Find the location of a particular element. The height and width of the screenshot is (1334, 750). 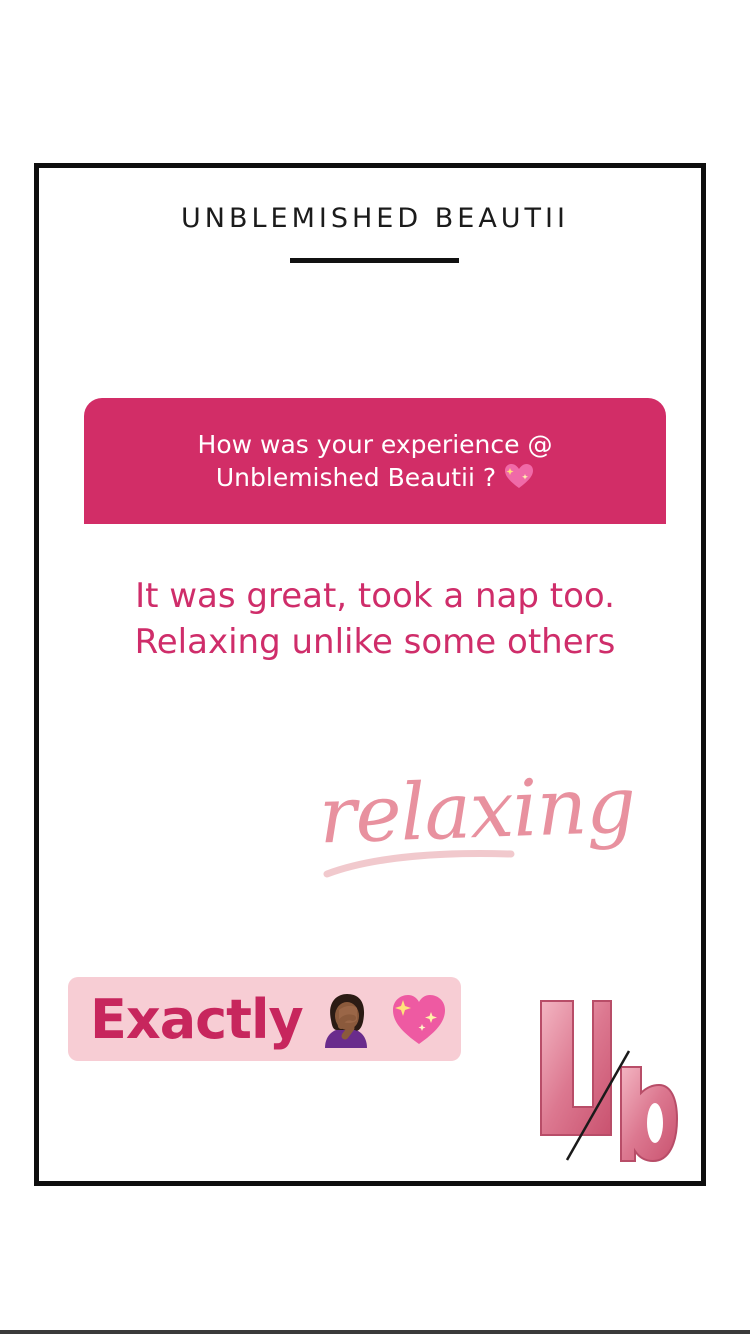

exactly-sticker: Exactly is located at coordinates (264, 1019).